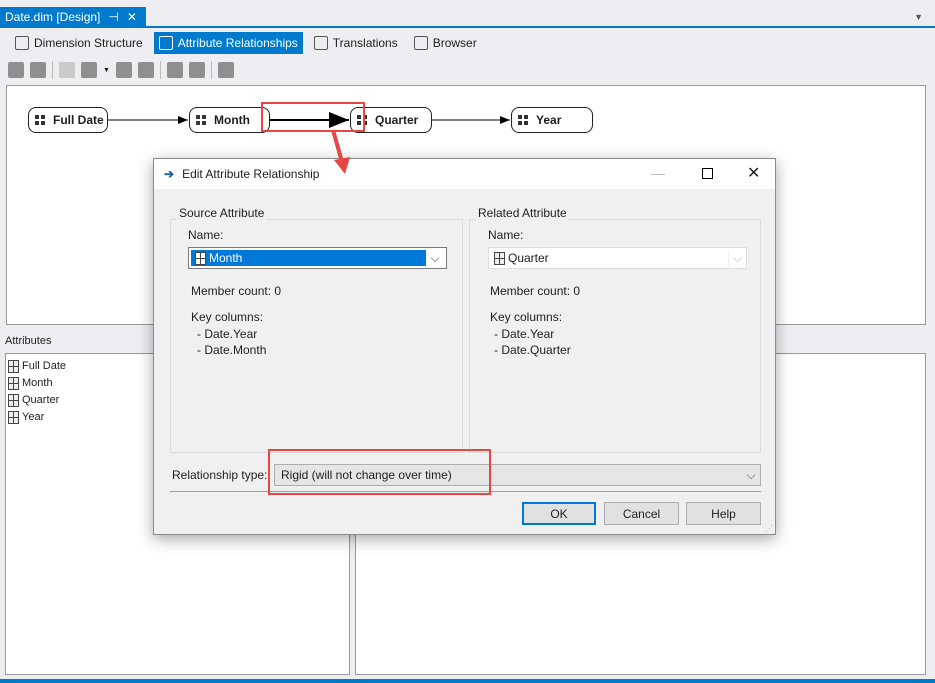 The width and height of the screenshot is (935, 683). Describe the element at coordinates (559, 513) in the screenshot. I see `ok-button: OK` at that location.